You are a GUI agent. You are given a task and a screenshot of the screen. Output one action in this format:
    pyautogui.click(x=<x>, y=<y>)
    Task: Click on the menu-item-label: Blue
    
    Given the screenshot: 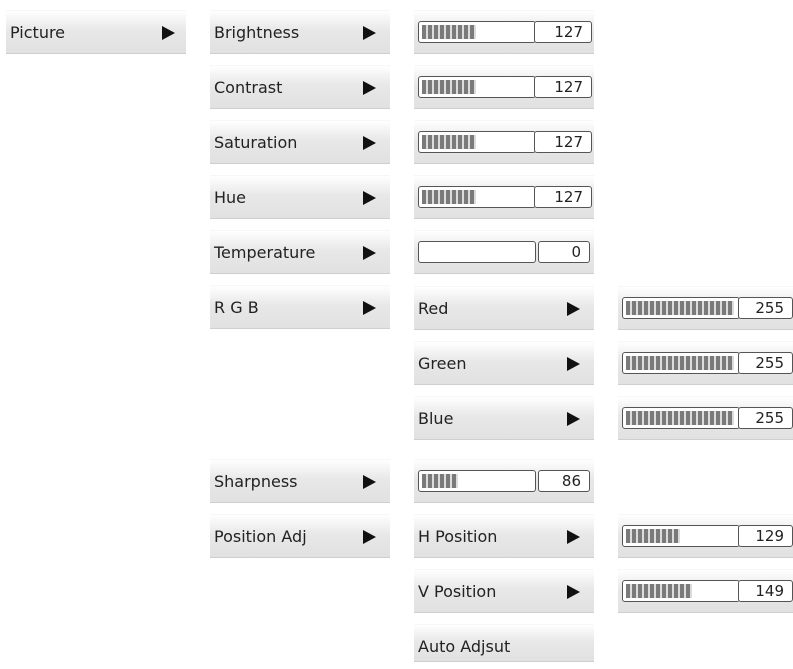 What is the action you would take?
    pyautogui.click(x=436, y=418)
    